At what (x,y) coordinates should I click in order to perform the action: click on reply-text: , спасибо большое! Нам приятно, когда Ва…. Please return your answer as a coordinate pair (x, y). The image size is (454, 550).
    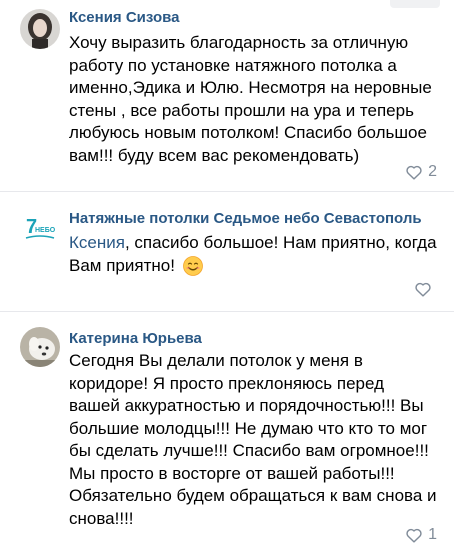
    Looking at the image, I should click on (253, 254).